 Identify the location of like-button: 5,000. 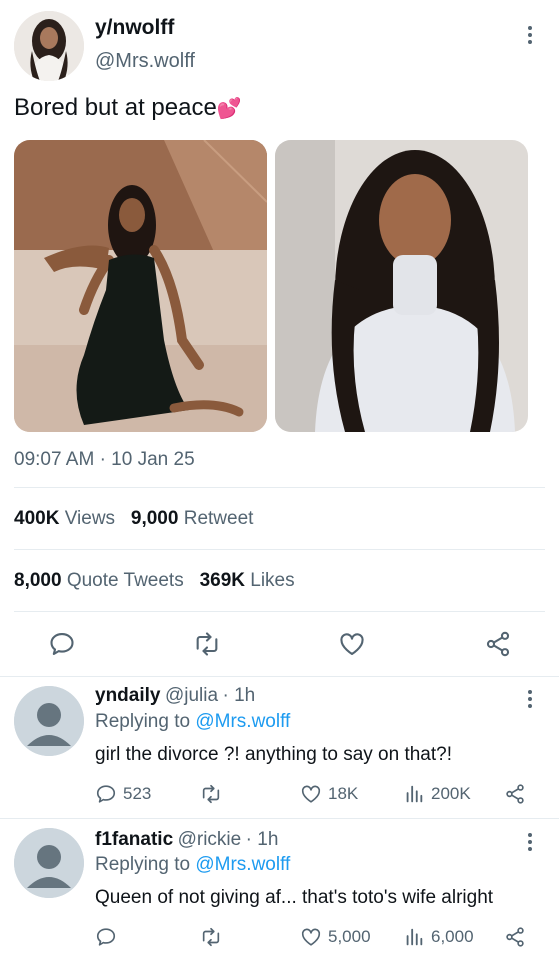
(335, 937).